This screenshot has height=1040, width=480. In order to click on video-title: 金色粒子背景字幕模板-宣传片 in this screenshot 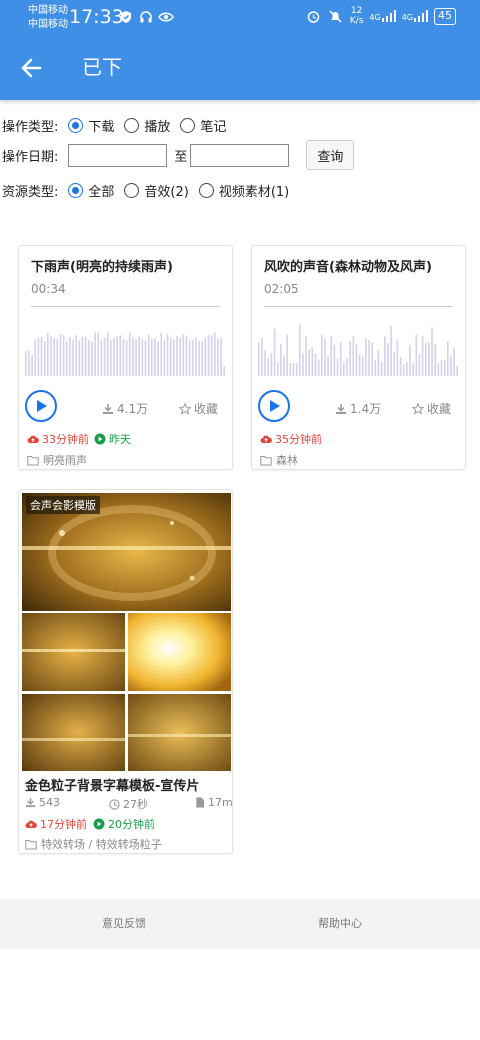, I will do `click(112, 786)`.